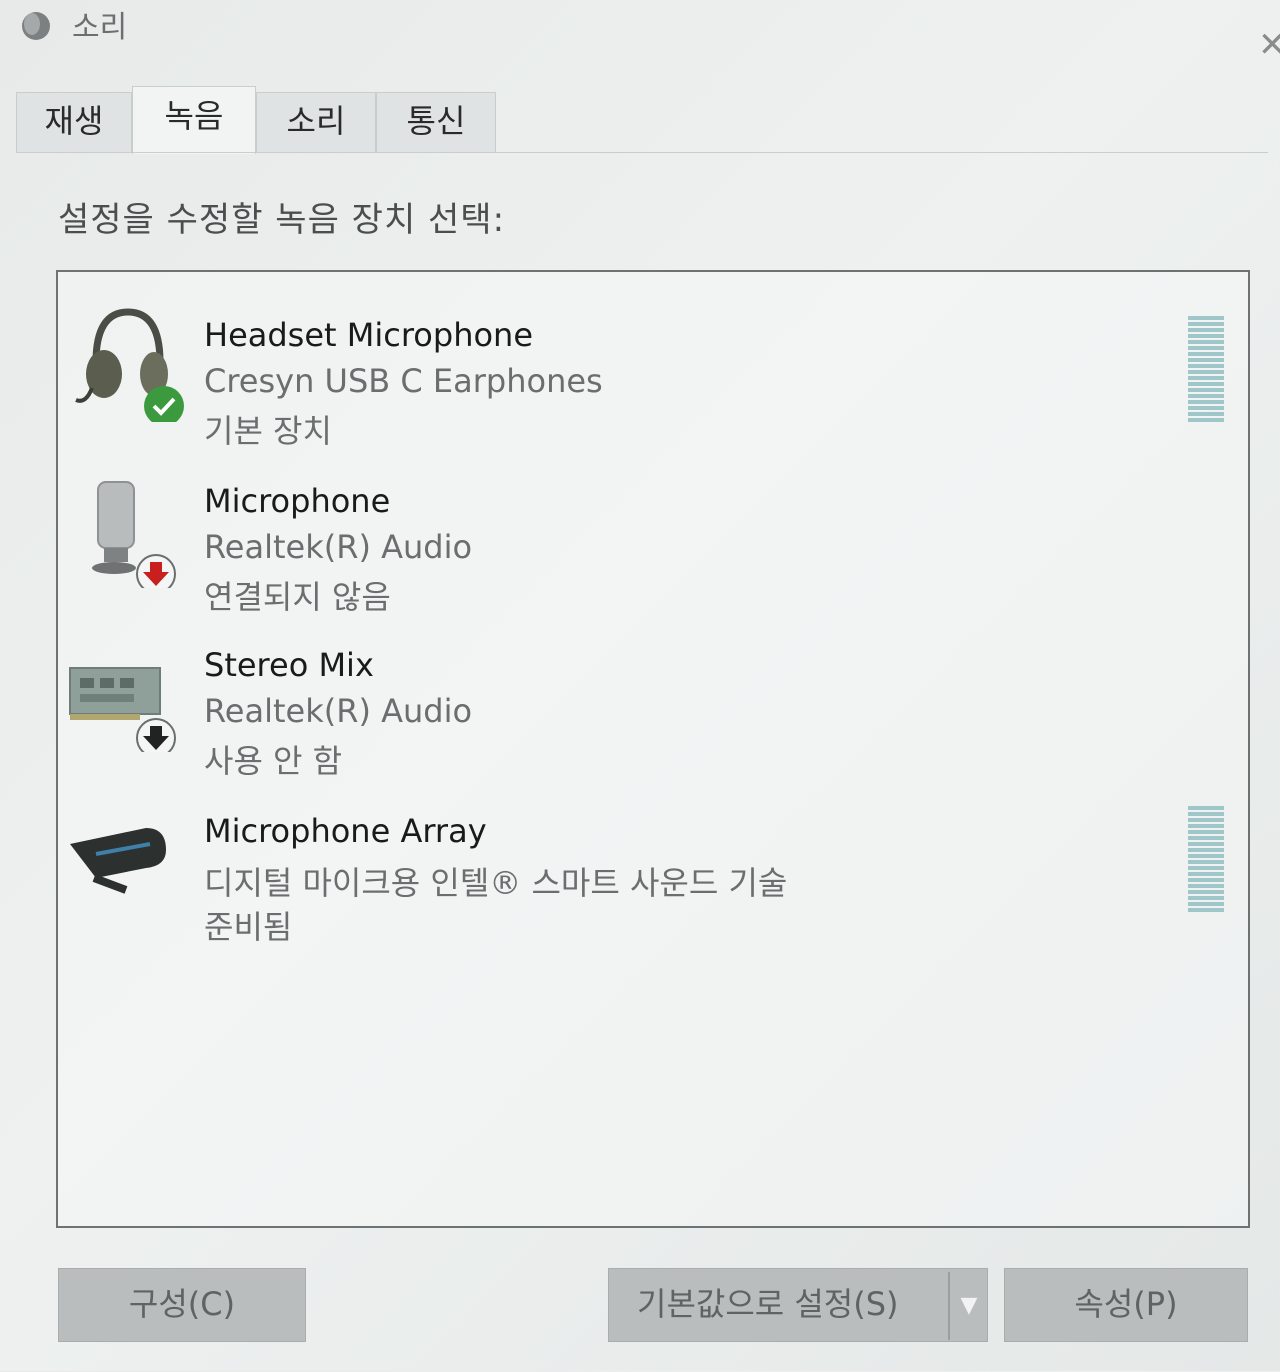 The width and height of the screenshot is (1280, 1372). I want to click on device-status: 기본 장치, so click(268, 431).